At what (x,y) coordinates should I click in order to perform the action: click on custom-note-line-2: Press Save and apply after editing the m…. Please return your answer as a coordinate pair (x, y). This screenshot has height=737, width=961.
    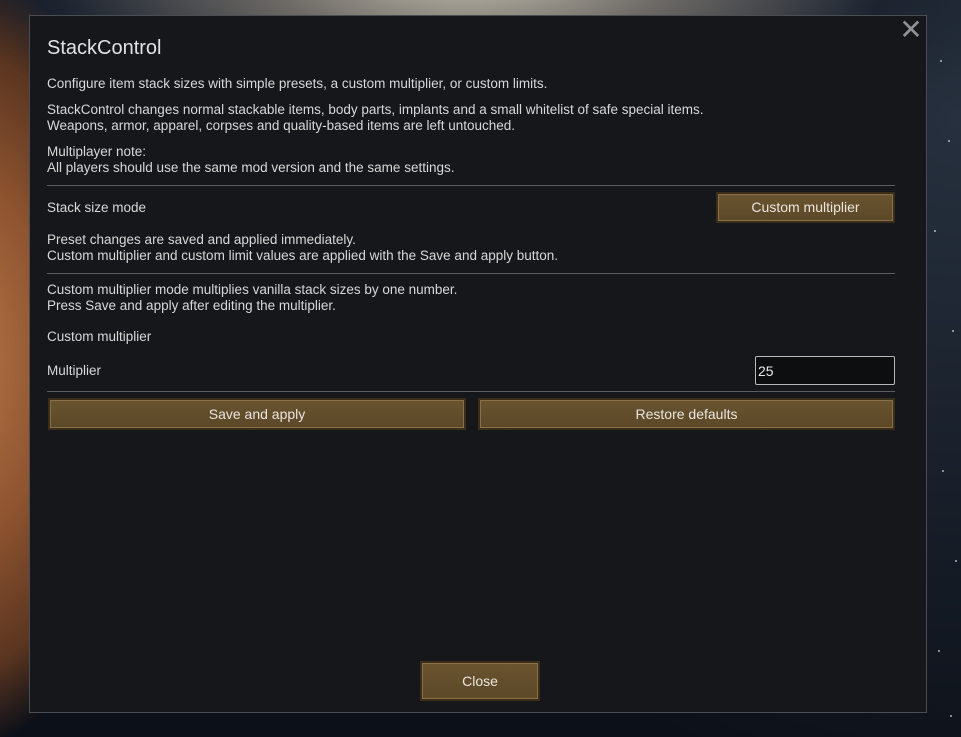
    Looking at the image, I should click on (191, 305).